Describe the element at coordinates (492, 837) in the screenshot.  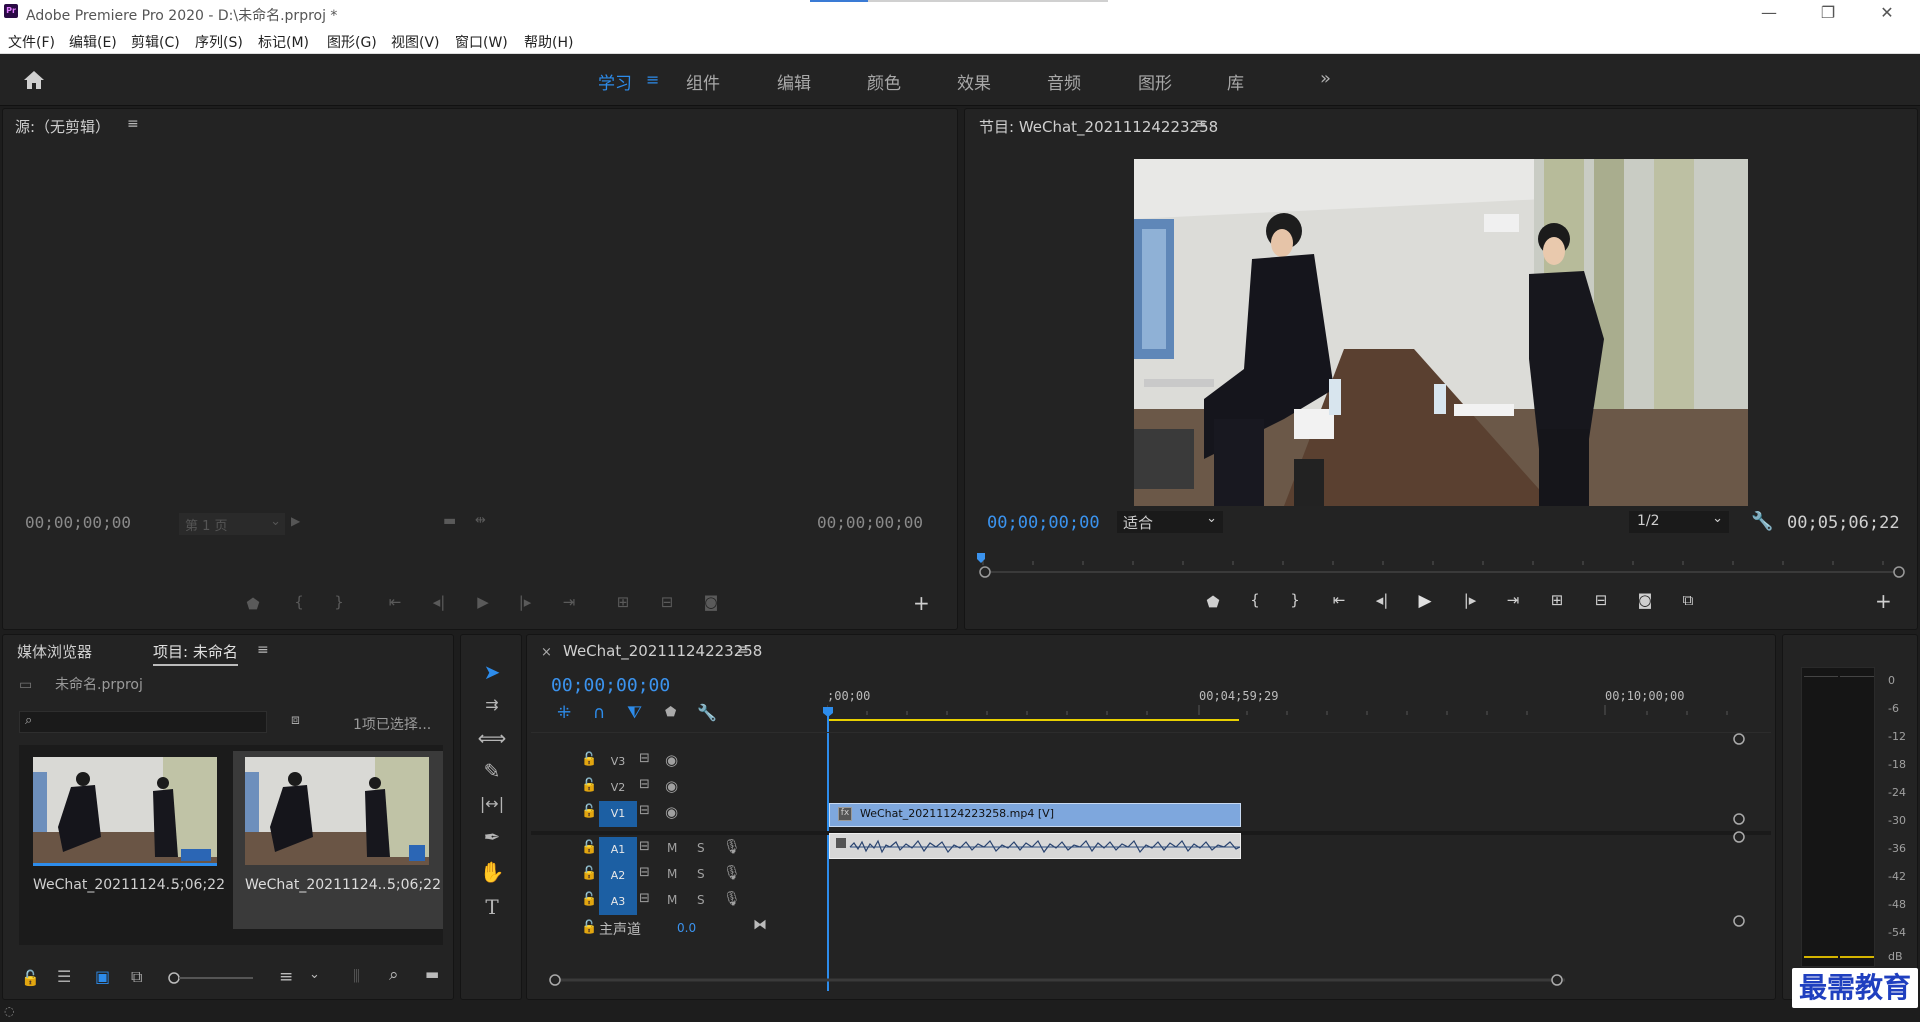
I see `pen-tool-icon: ✒` at that location.